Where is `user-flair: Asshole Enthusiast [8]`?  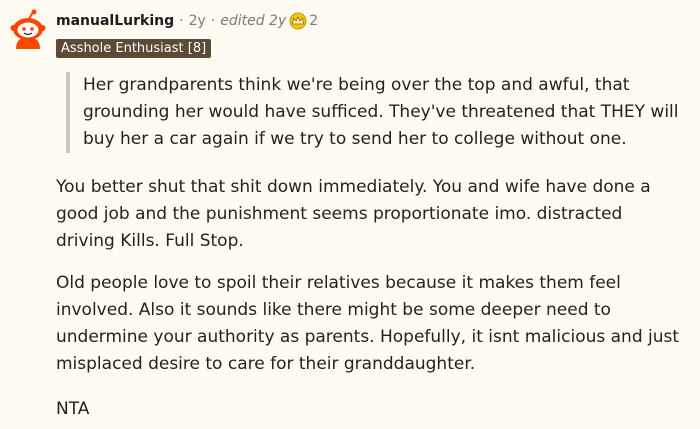
user-flair: Asshole Enthusiast [8] is located at coordinates (134, 48).